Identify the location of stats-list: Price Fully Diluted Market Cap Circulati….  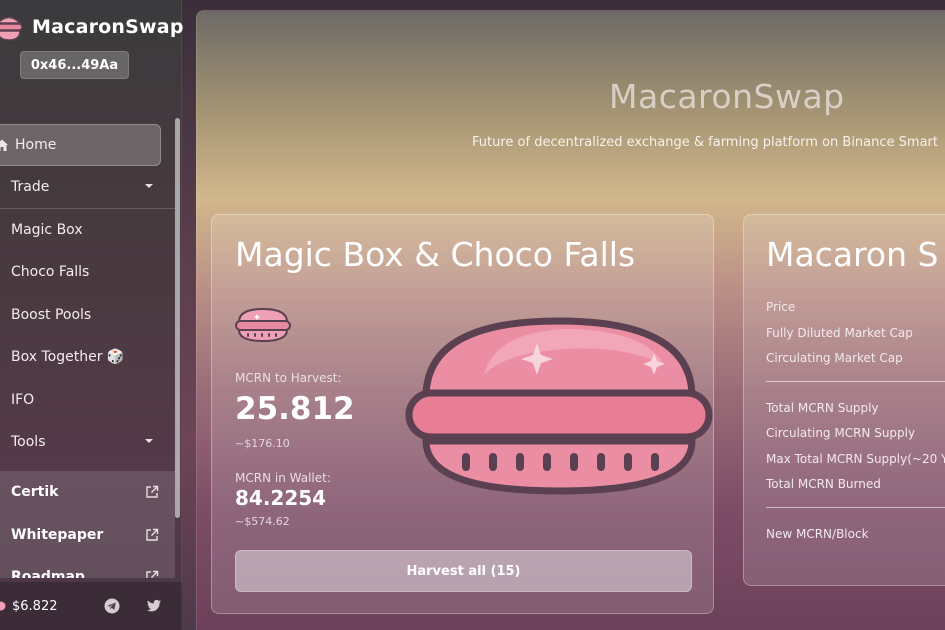
(855, 426).